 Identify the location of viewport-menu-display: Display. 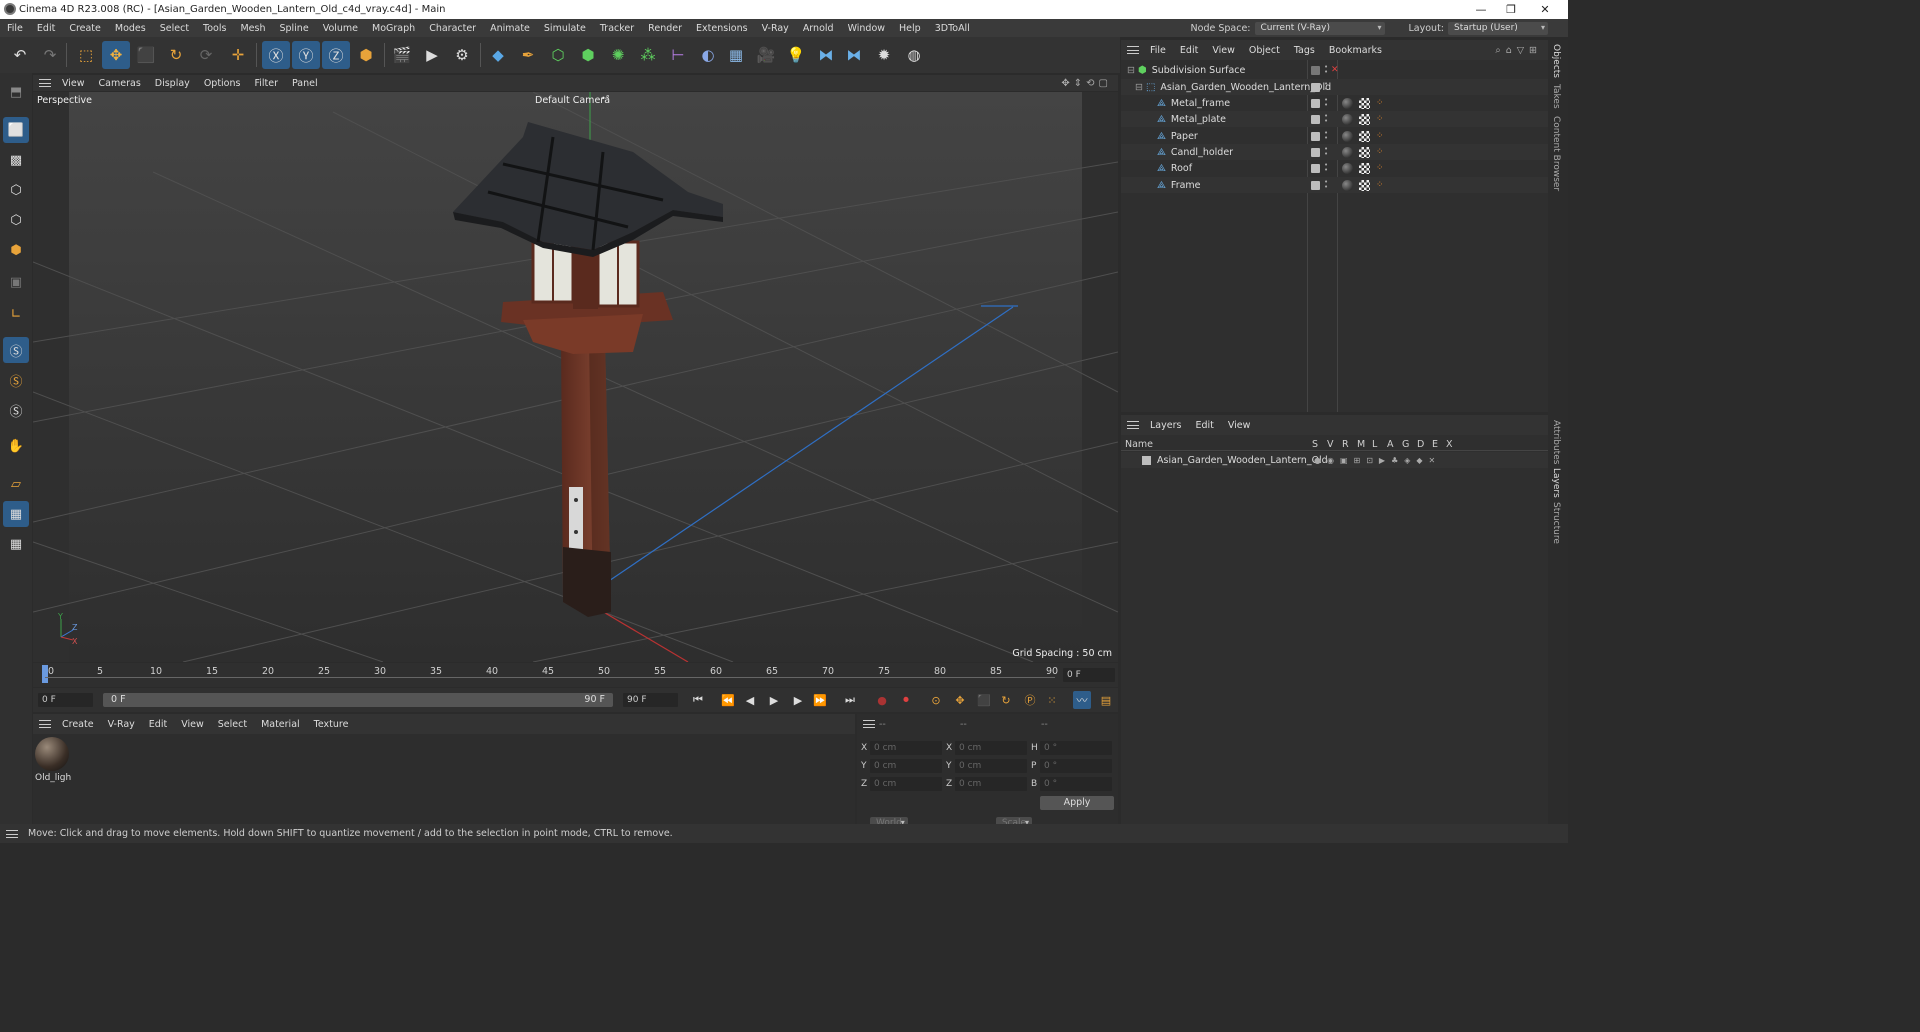
(172, 83).